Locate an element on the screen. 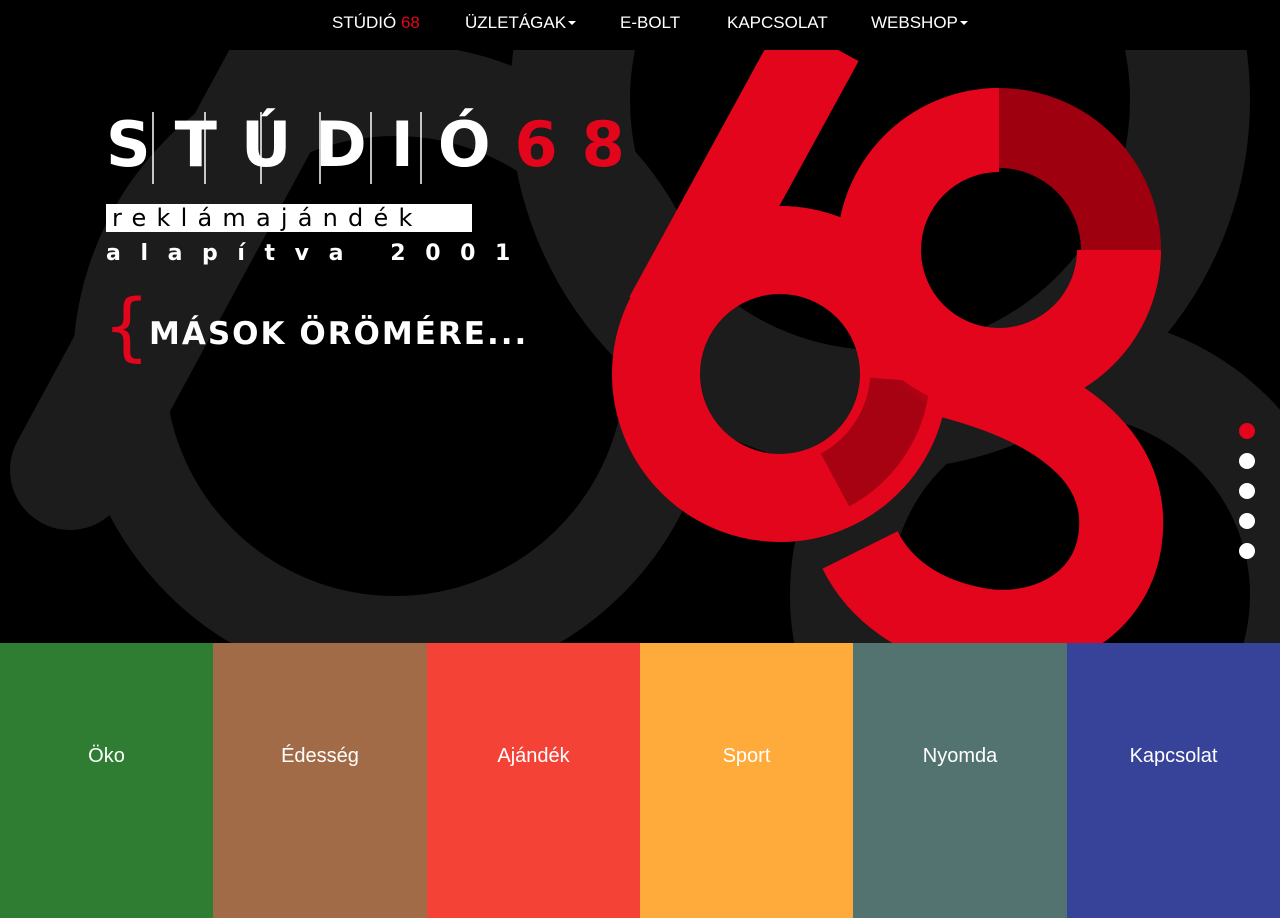 Image resolution: width=1280 pixels, height=918 pixels. slider-pagination is located at coordinates (1248, 493).